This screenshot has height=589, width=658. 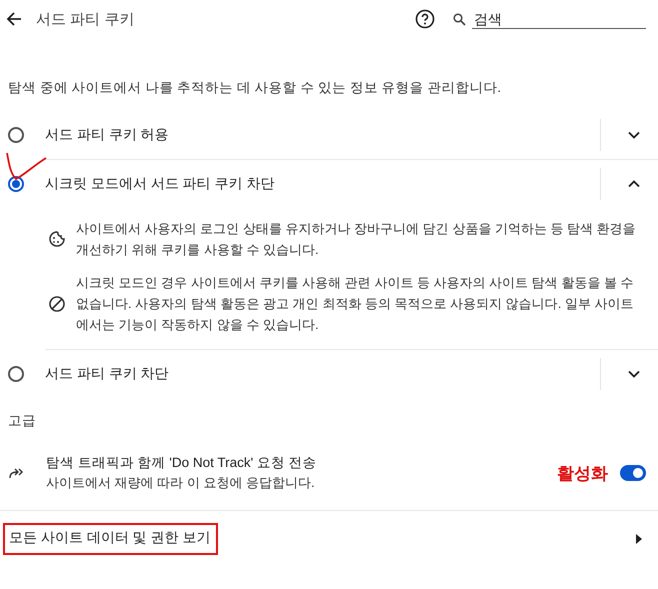 I want to click on check-mark-annotation, so click(x=26, y=166).